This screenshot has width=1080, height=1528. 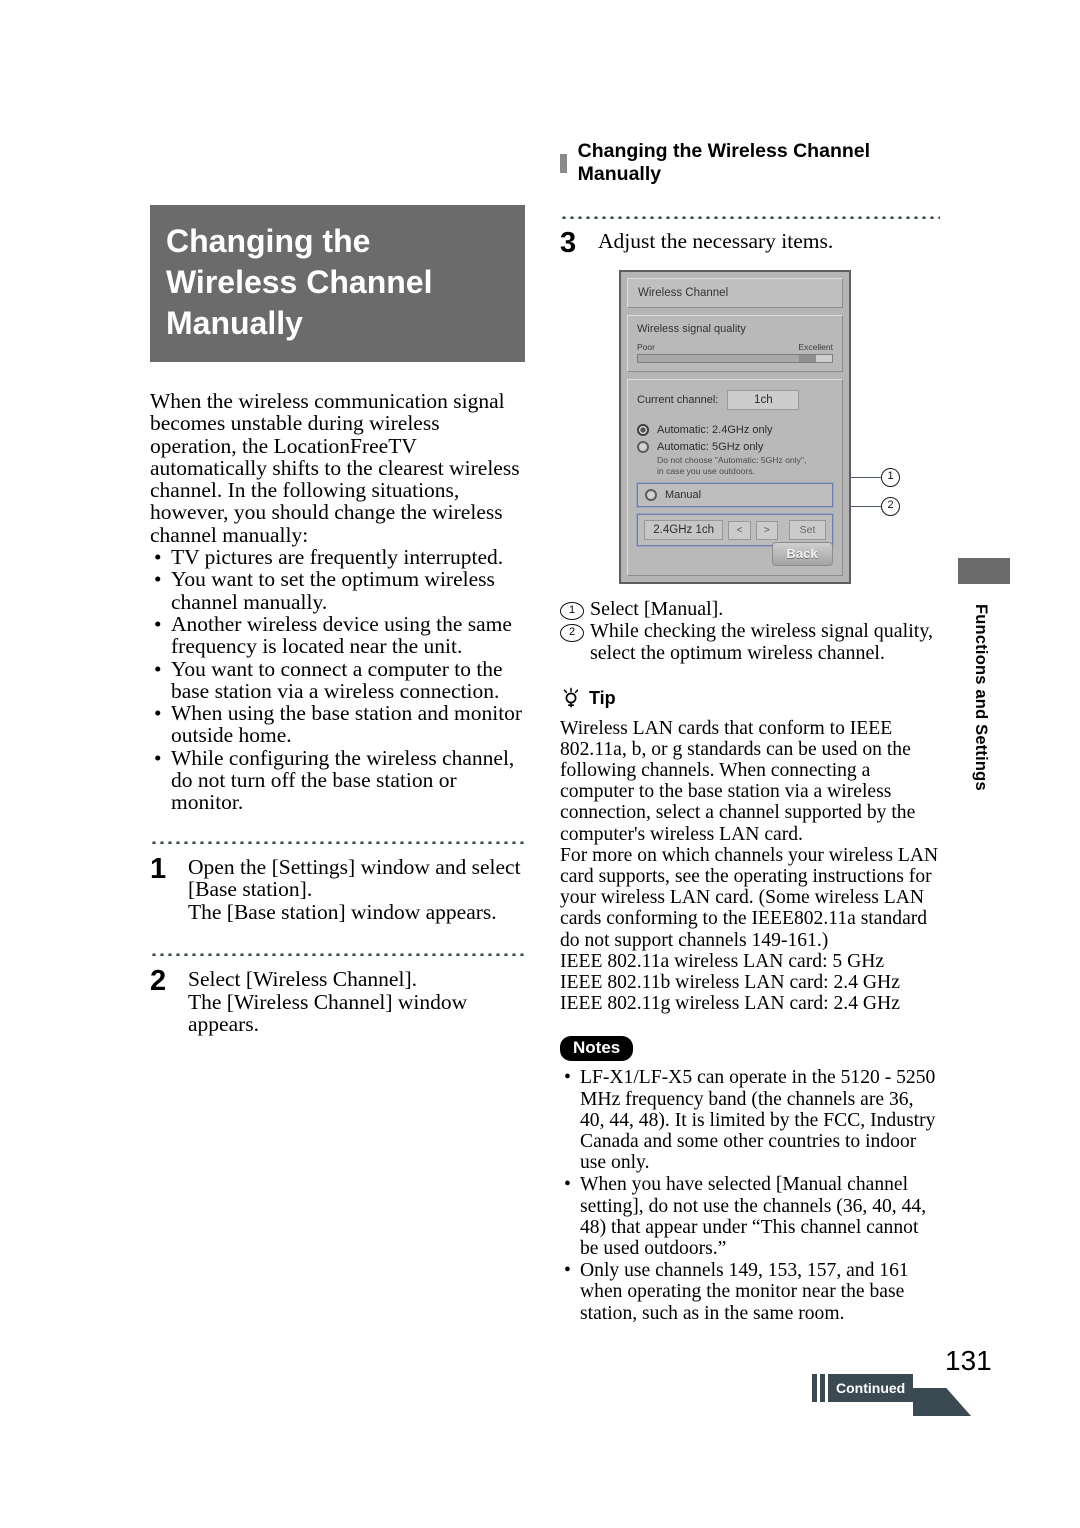 I want to click on radio-manual: Manual, so click(x=735, y=495).